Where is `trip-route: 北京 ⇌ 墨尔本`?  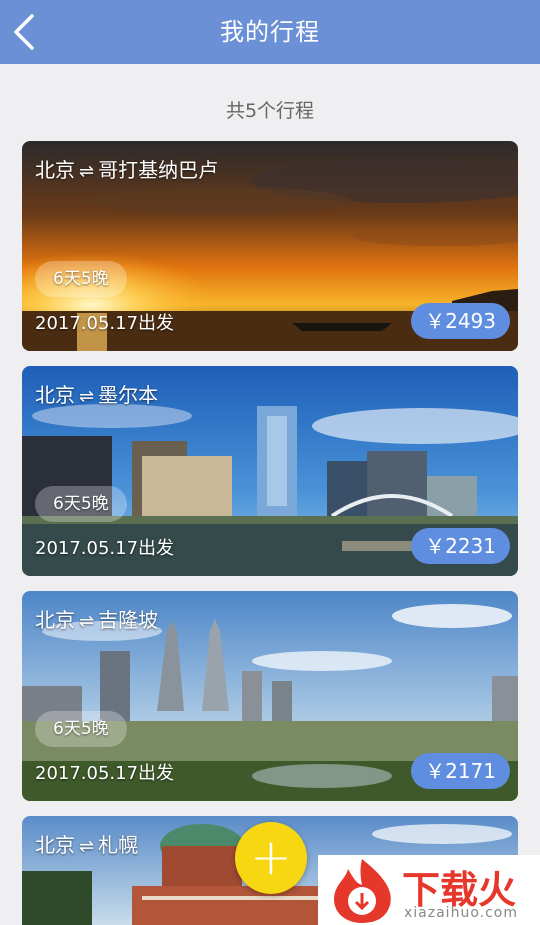 trip-route: 北京 ⇌ 墨尔本 is located at coordinates (96, 393).